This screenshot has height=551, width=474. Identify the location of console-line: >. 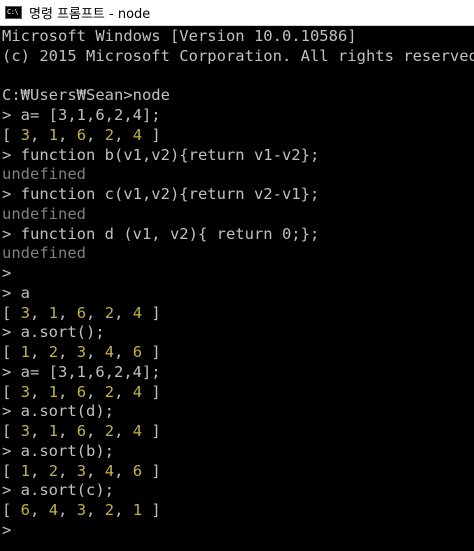
(238, 274).